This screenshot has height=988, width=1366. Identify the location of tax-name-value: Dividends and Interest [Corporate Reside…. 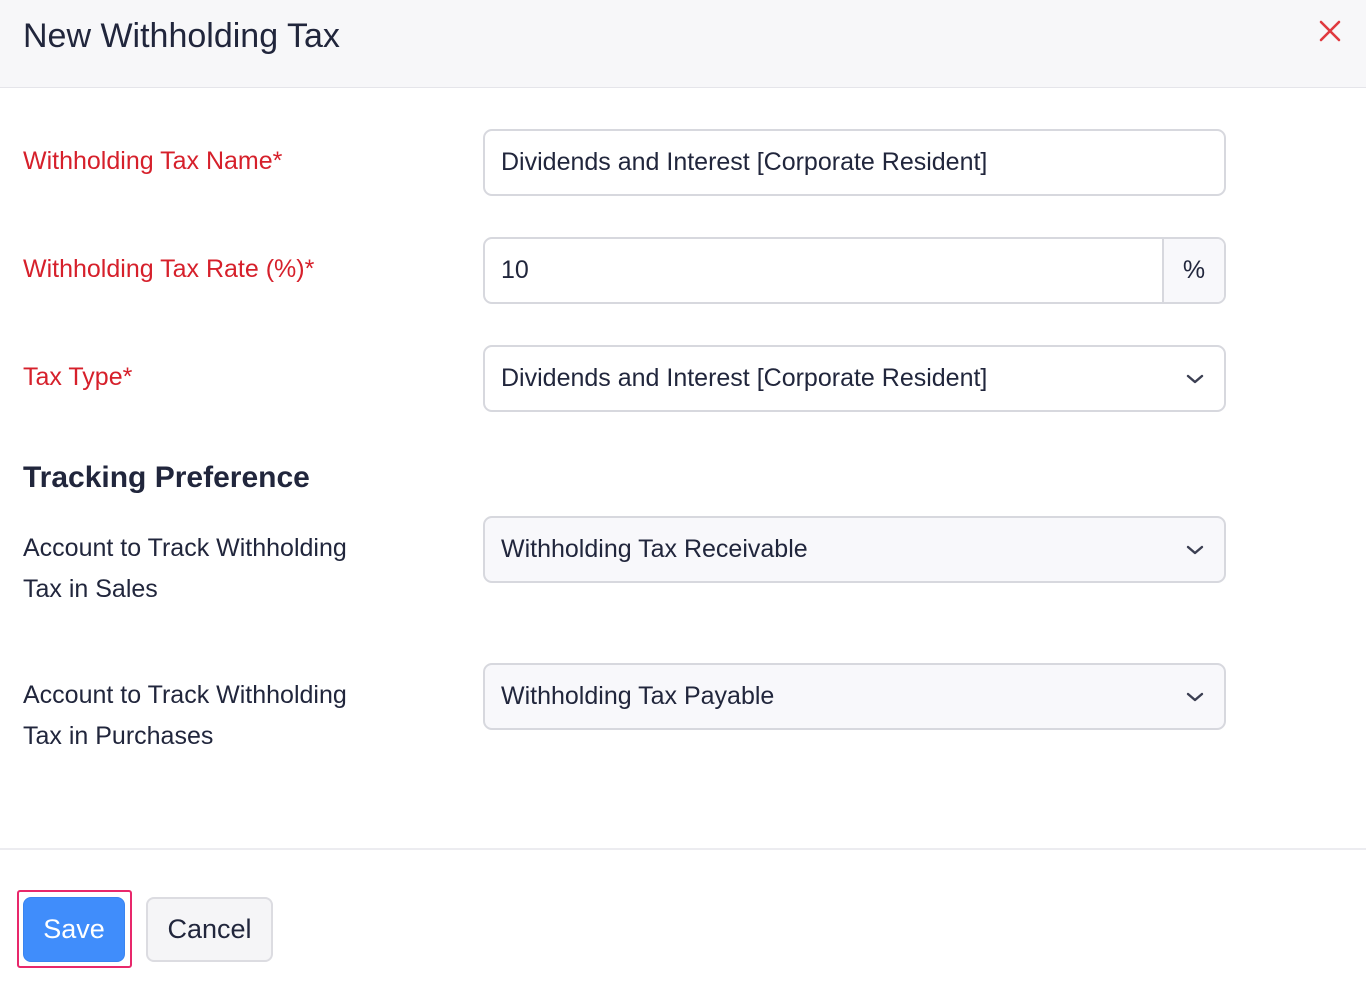
(744, 162).